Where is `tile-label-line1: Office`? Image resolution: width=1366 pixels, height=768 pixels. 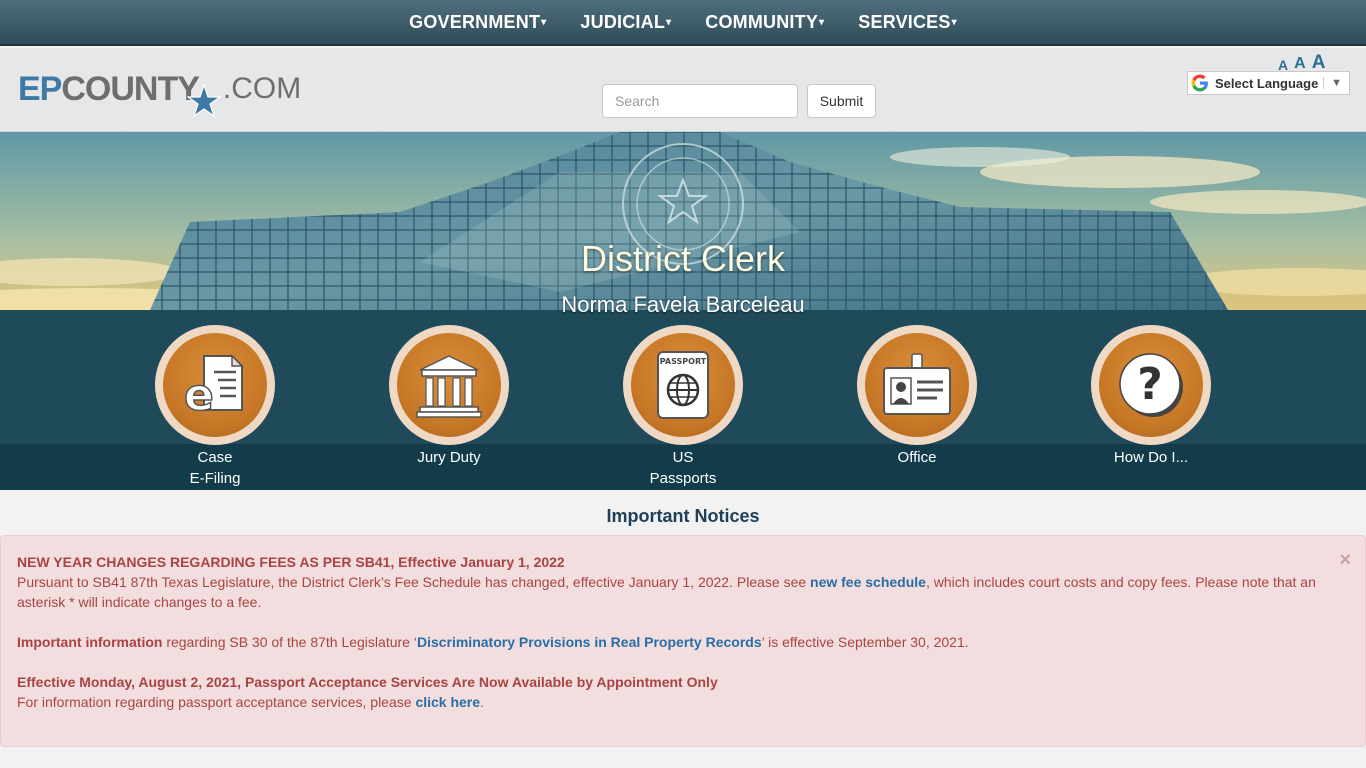 tile-label-line1: Office is located at coordinates (917, 457).